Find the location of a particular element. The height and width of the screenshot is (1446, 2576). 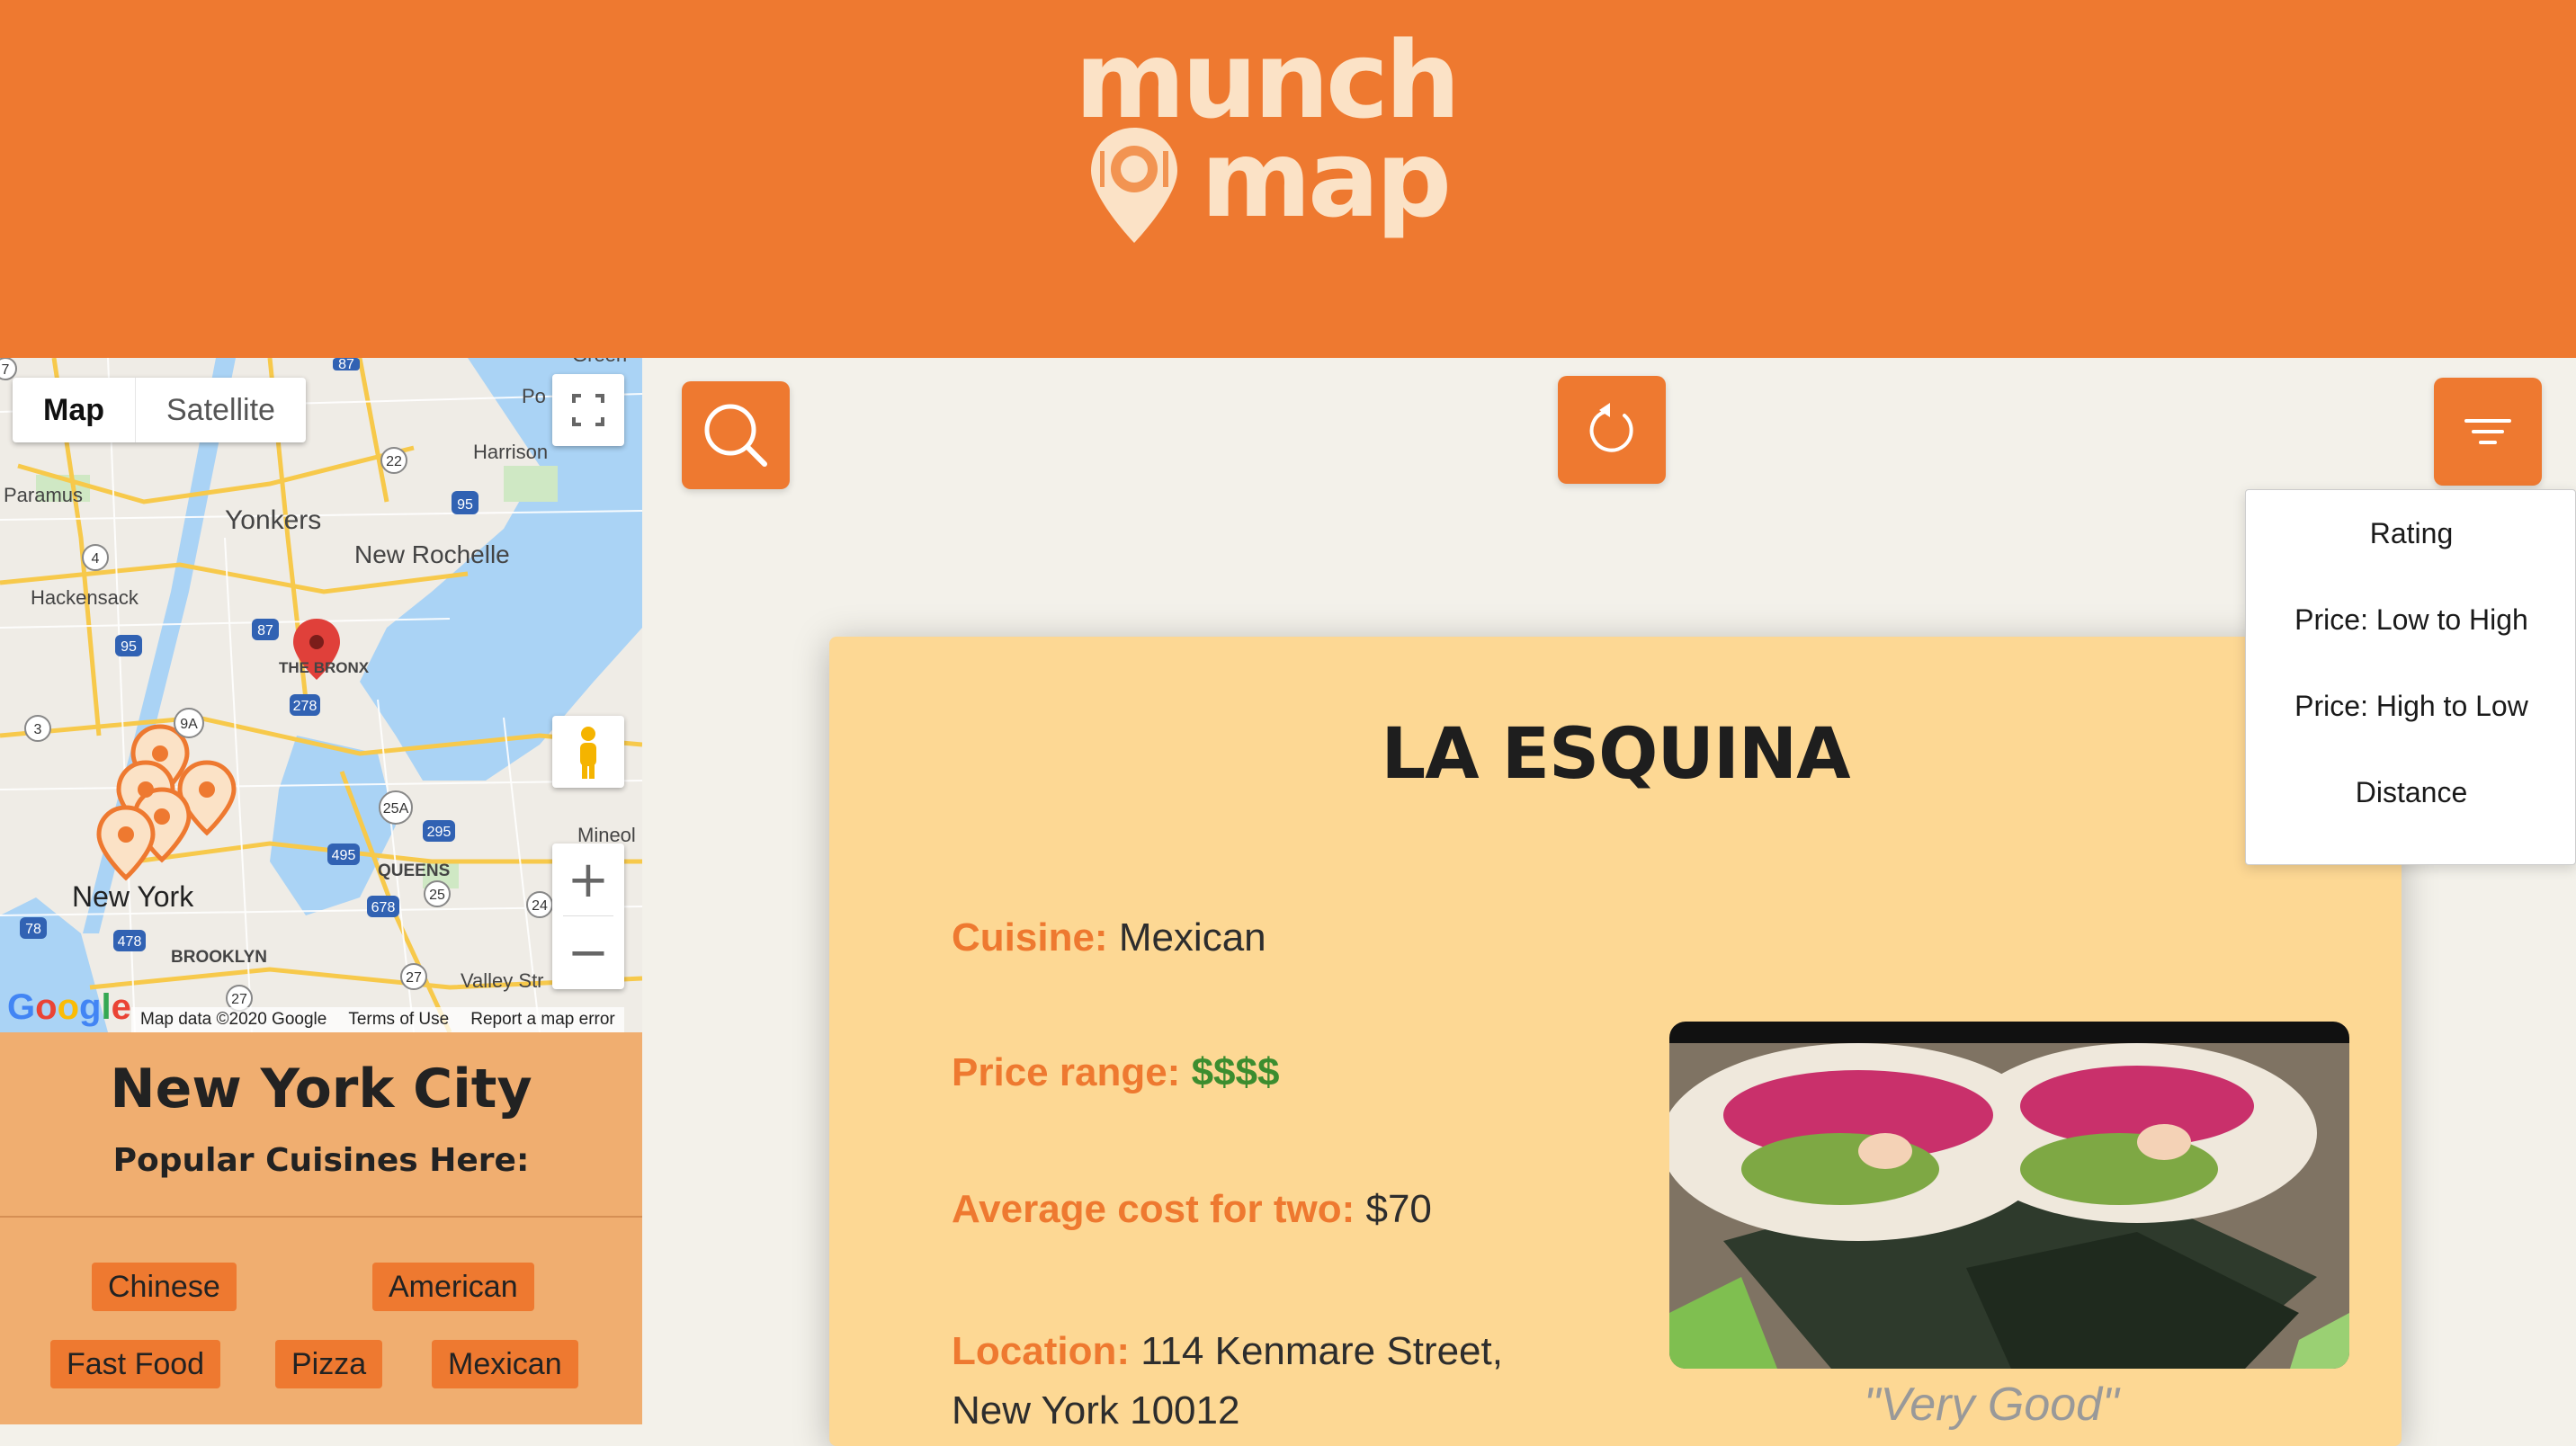

price-value: $$$$ is located at coordinates (1235, 1072).